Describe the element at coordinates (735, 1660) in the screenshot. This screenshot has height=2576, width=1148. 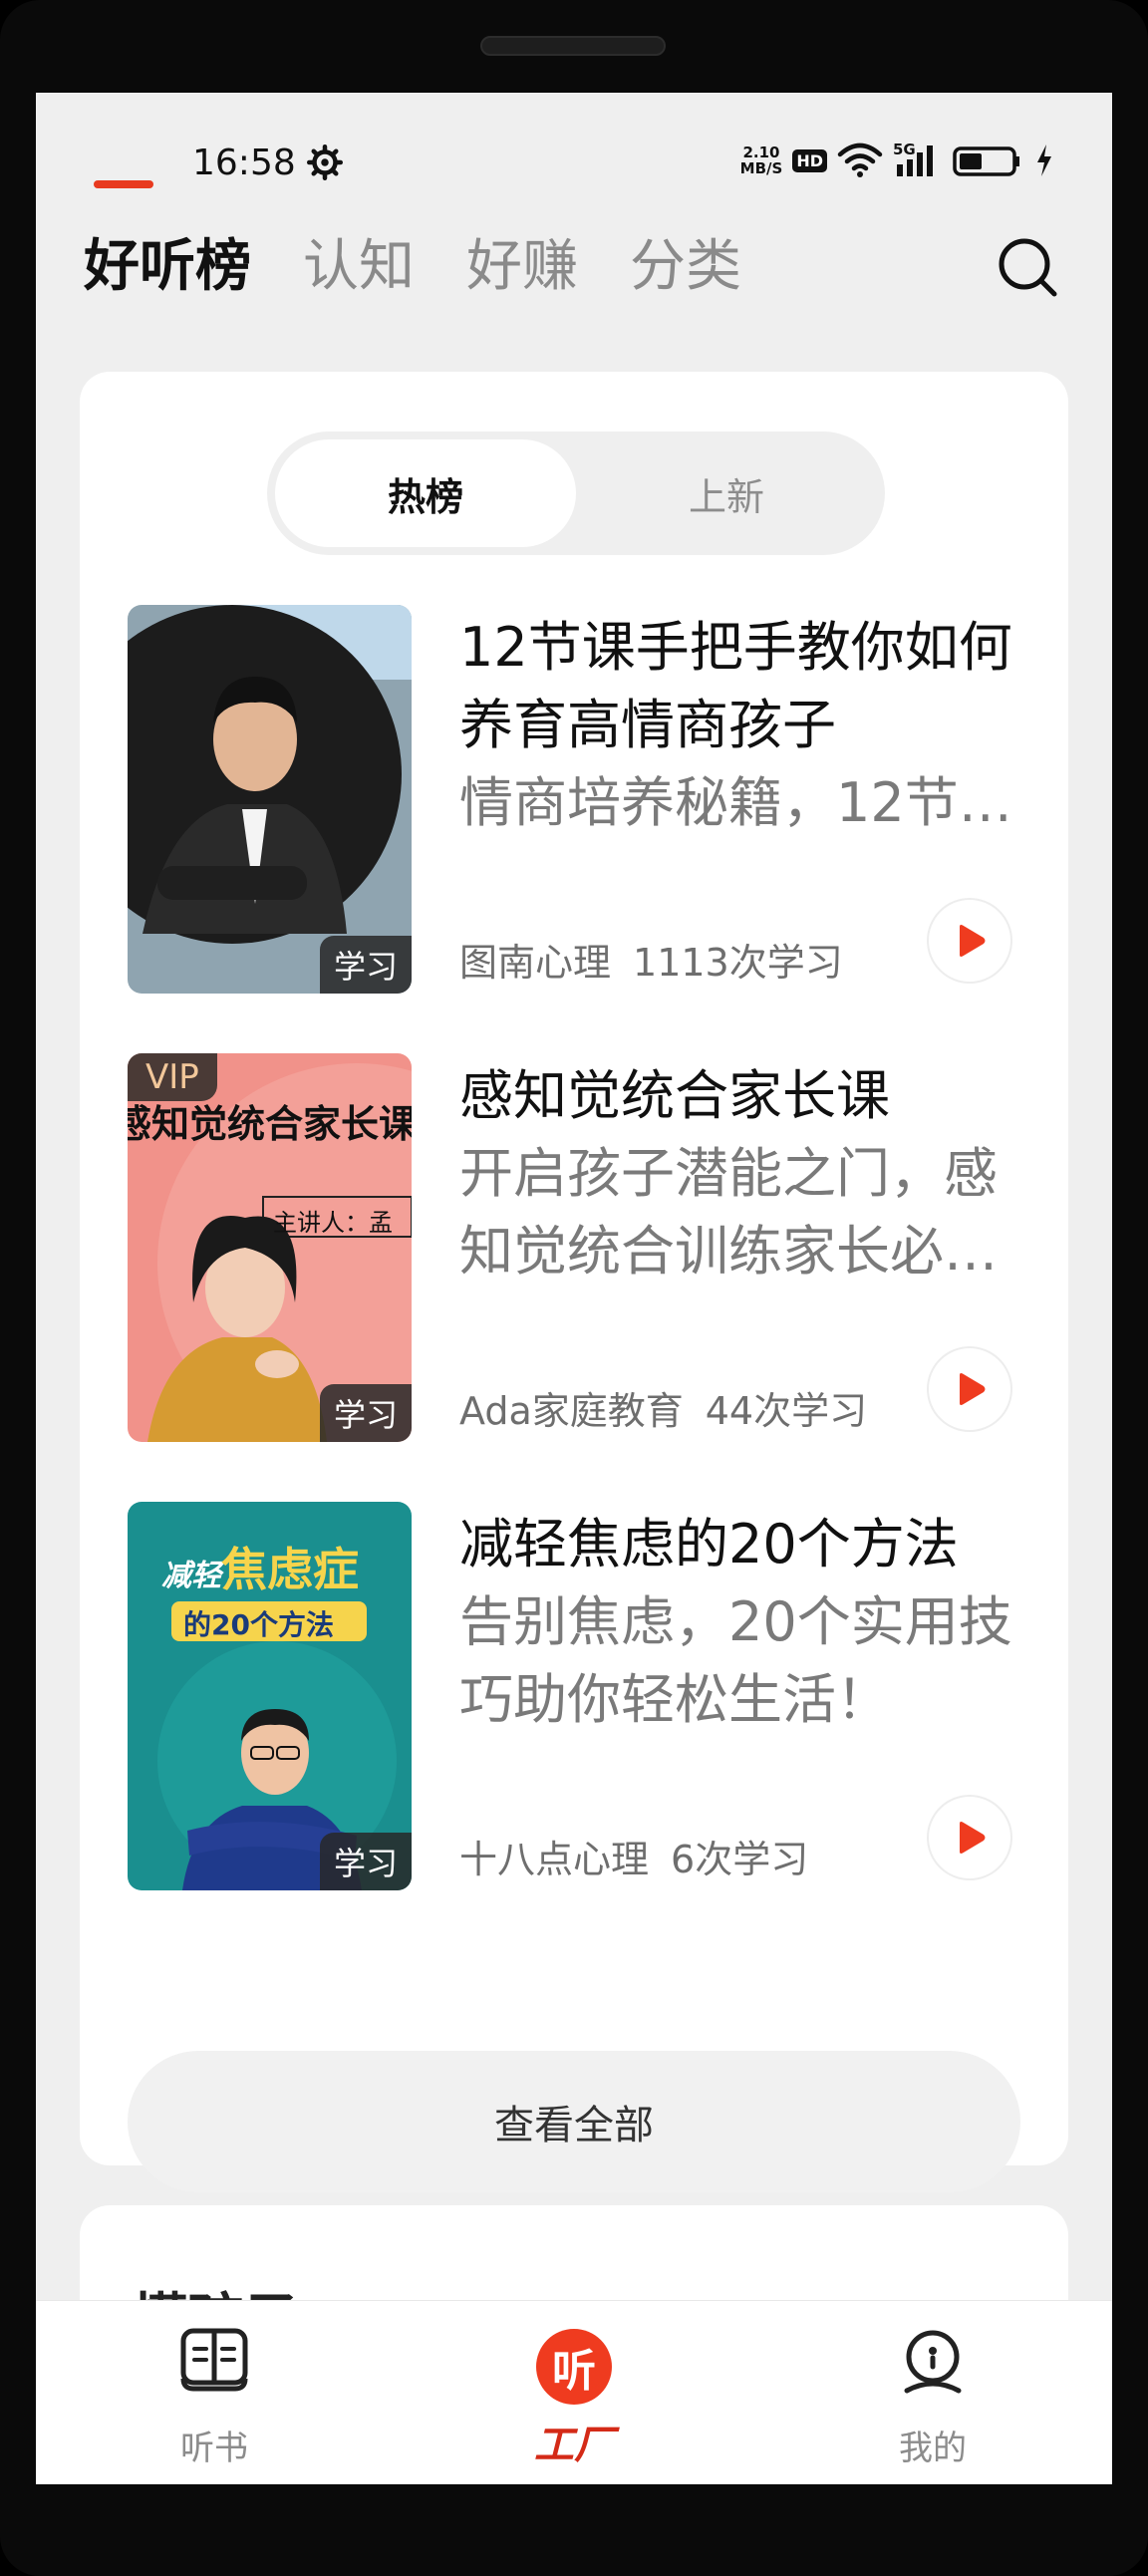
I see `course-description: 告别焦虑，20个实用技巧助你轻松生活！` at that location.